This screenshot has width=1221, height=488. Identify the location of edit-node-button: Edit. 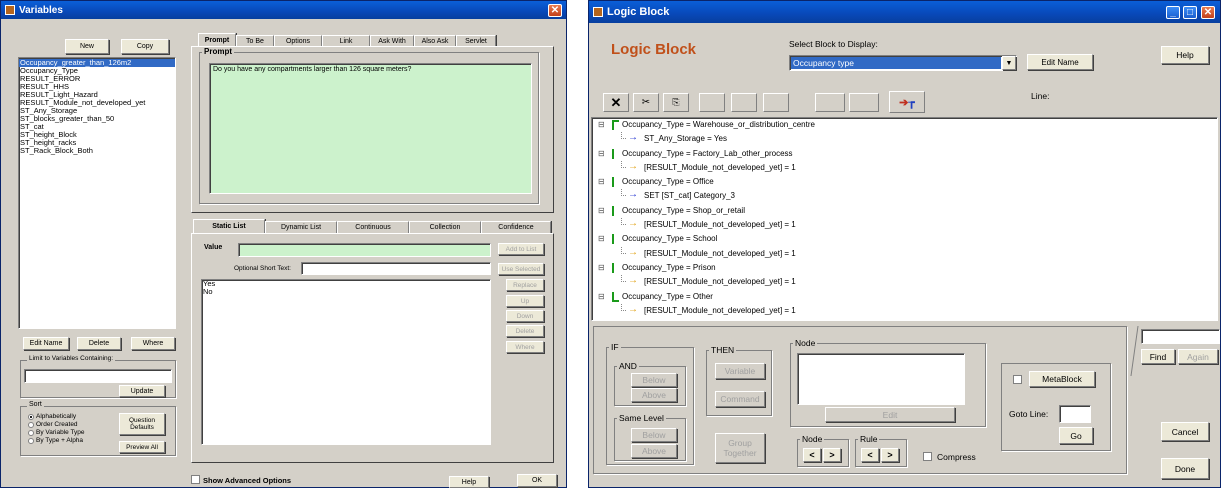
(890, 414).